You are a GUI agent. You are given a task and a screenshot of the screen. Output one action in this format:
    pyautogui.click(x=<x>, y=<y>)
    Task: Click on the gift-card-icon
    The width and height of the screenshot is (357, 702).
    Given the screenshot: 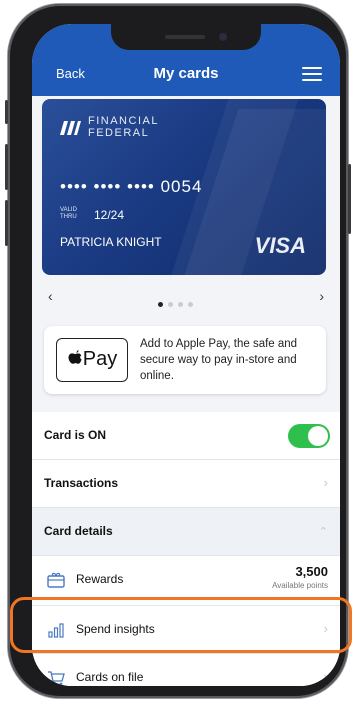 What is the action you would take?
    pyautogui.click(x=56, y=580)
    